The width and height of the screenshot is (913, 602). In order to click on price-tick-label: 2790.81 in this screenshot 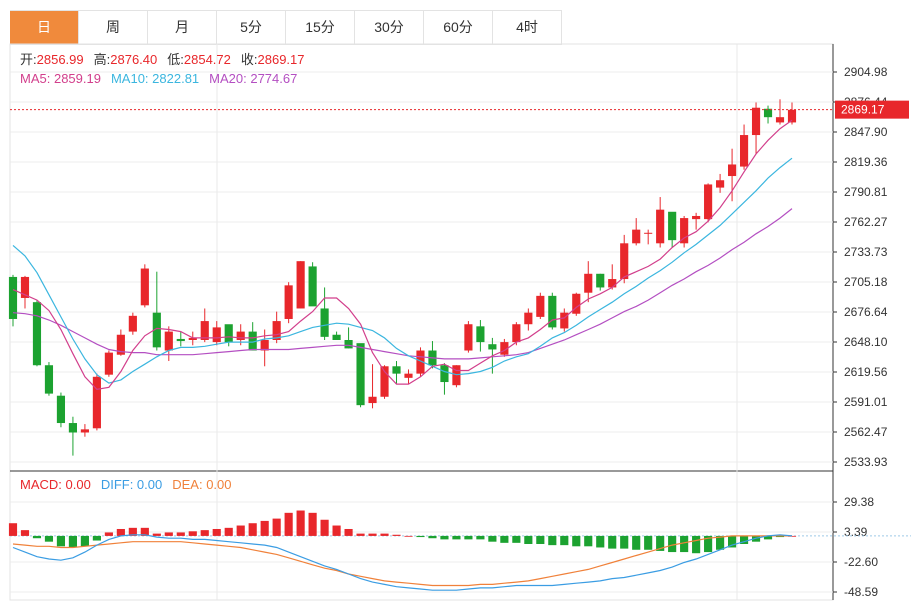, I will do `click(866, 192)`.